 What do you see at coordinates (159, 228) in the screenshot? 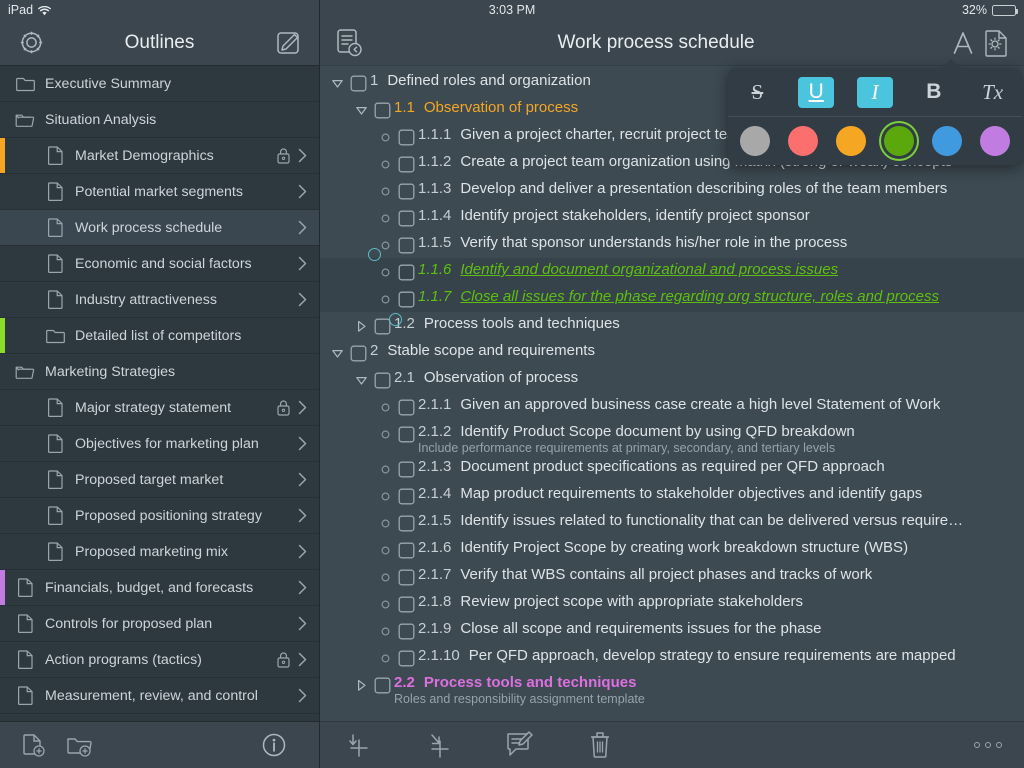
I see `sidebar-item-work-process-schedule: Work process schedule` at bounding box center [159, 228].